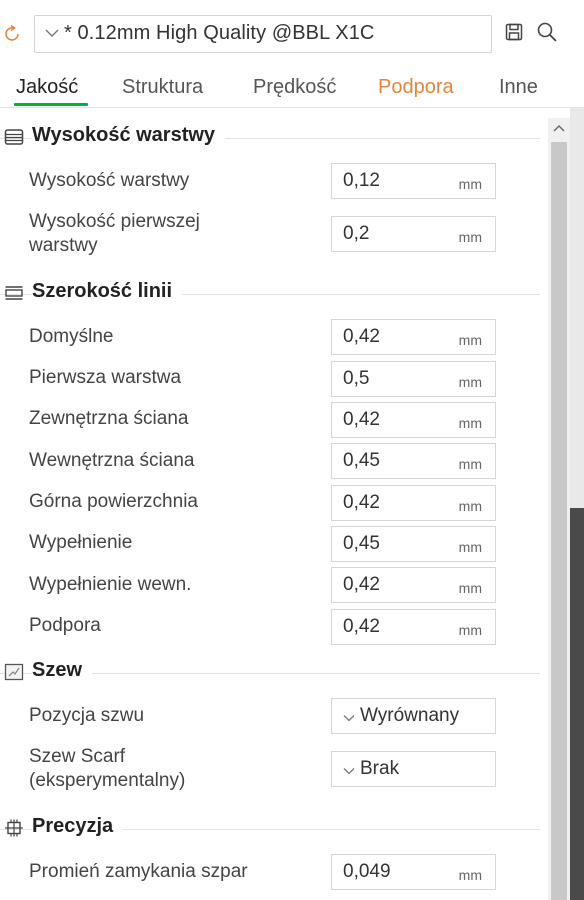 The image size is (584, 900). Describe the element at coordinates (413, 627) in the screenshot. I see `support-width-input: 0,42 mm` at that location.